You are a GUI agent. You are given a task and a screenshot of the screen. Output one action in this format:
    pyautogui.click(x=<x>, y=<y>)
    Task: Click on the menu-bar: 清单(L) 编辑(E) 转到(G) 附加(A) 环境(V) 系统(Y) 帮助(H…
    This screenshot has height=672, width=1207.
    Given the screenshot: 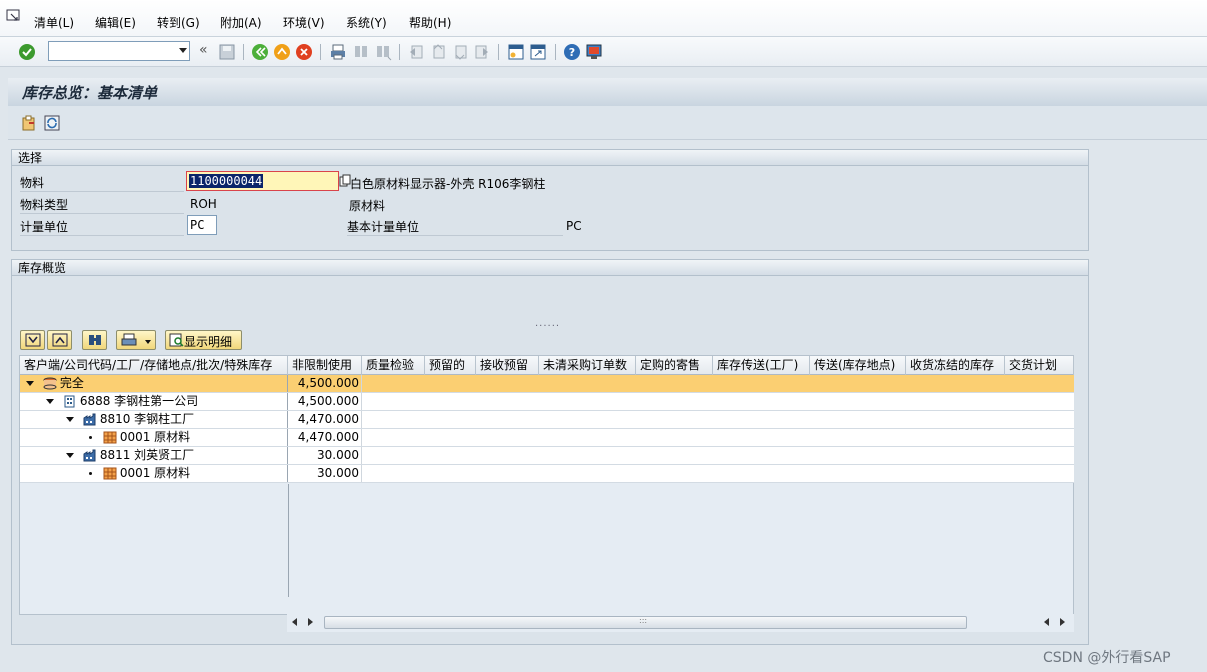 What is the action you would take?
    pyautogui.click(x=603, y=18)
    